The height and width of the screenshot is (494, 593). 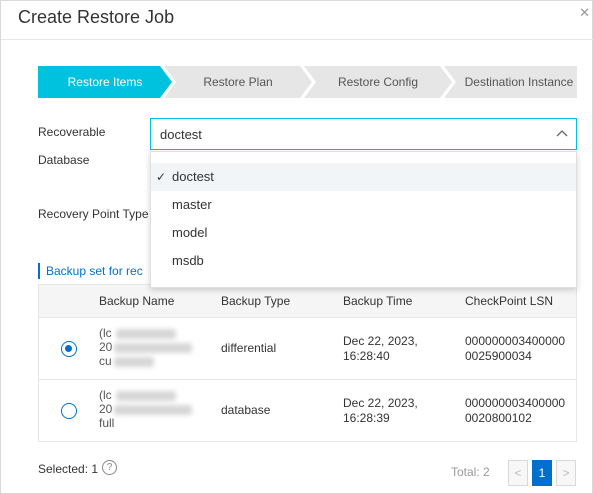 I want to click on check-icon: ✓, so click(x=161, y=177).